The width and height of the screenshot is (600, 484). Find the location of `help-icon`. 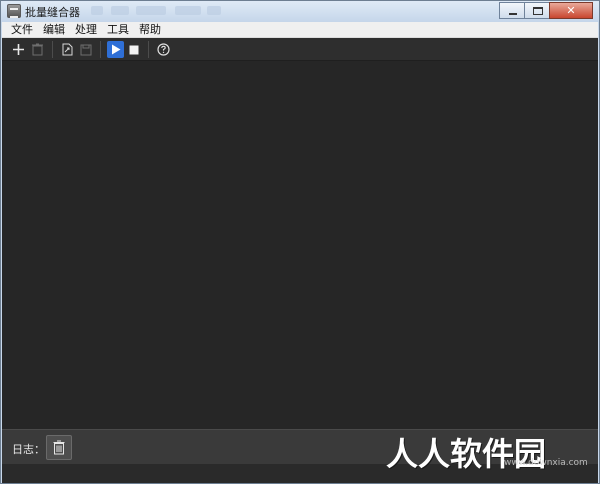

help-icon is located at coordinates (163, 49).